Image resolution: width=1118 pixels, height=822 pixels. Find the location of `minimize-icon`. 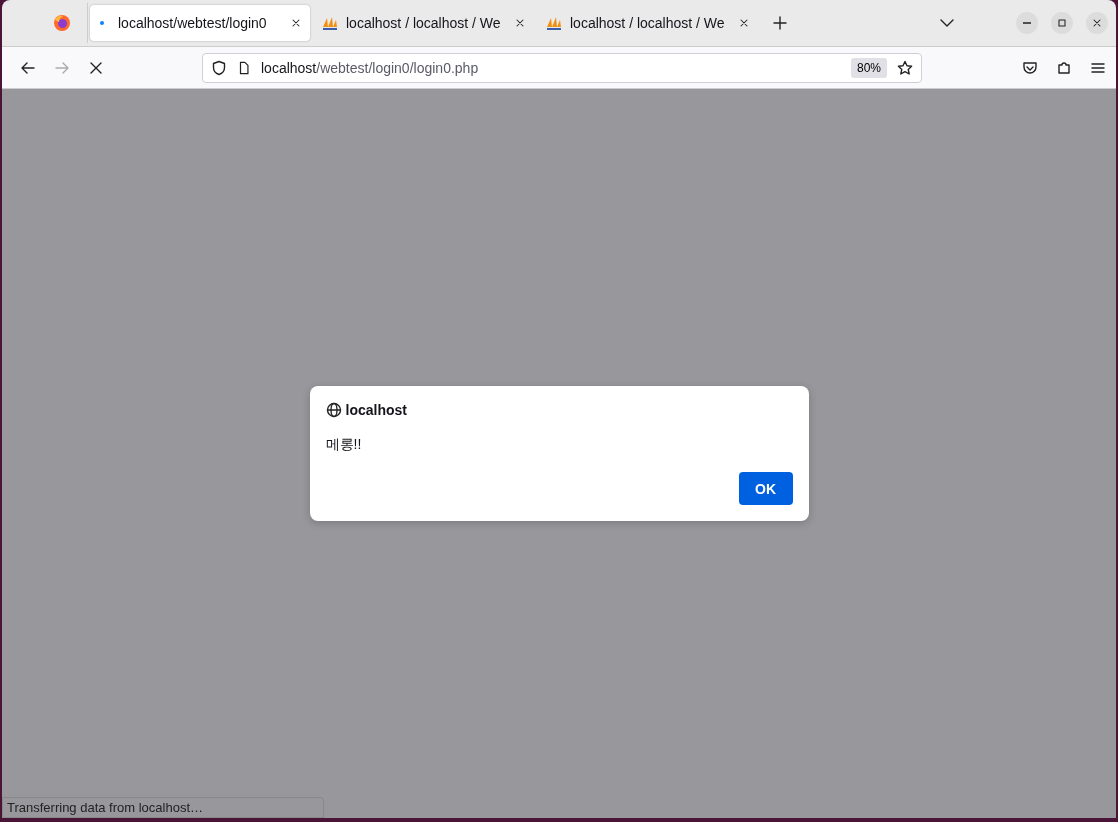

minimize-icon is located at coordinates (1027, 23).